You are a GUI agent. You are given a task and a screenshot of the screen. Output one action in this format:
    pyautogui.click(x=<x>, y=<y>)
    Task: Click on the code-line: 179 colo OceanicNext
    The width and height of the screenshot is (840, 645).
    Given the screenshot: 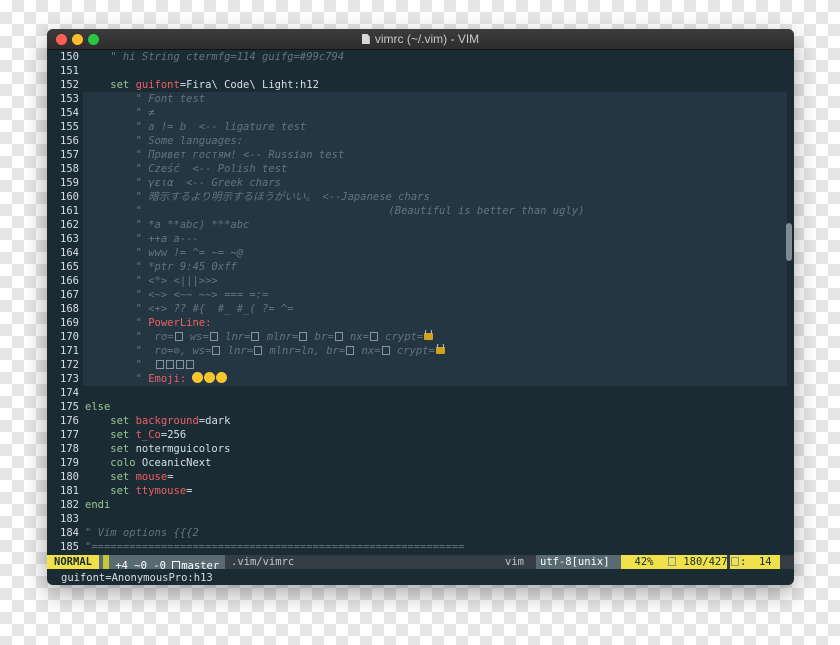 What is the action you would take?
    pyautogui.click(x=416, y=463)
    